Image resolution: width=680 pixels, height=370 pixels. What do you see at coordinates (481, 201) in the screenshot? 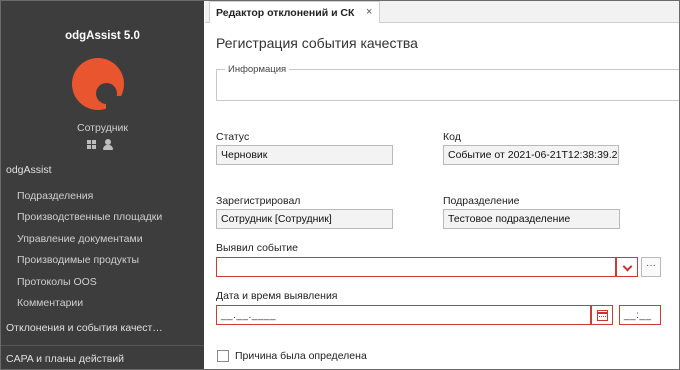
I see `department-label: Подразделение` at bounding box center [481, 201].